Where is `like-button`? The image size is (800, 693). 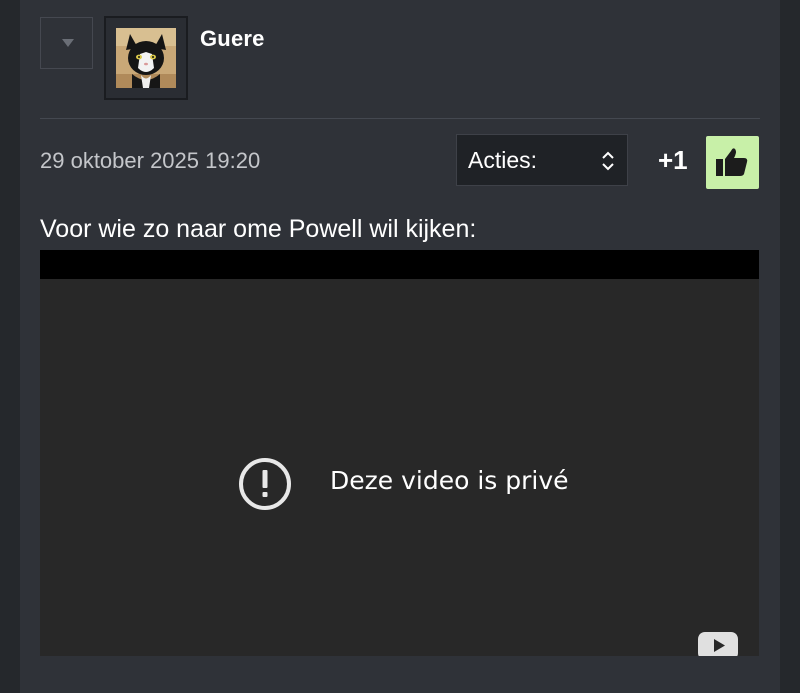 like-button is located at coordinates (732, 162).